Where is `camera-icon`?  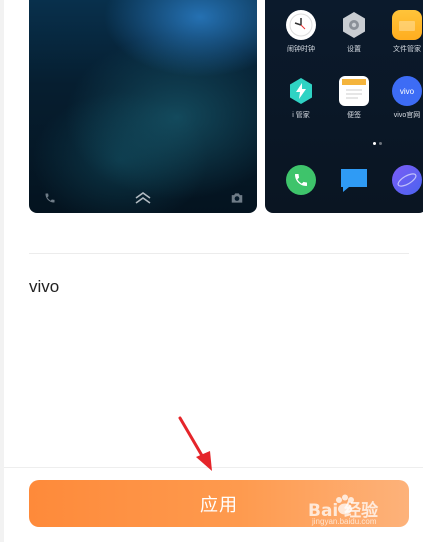 camera-icon is located at coordinates (237, 198).